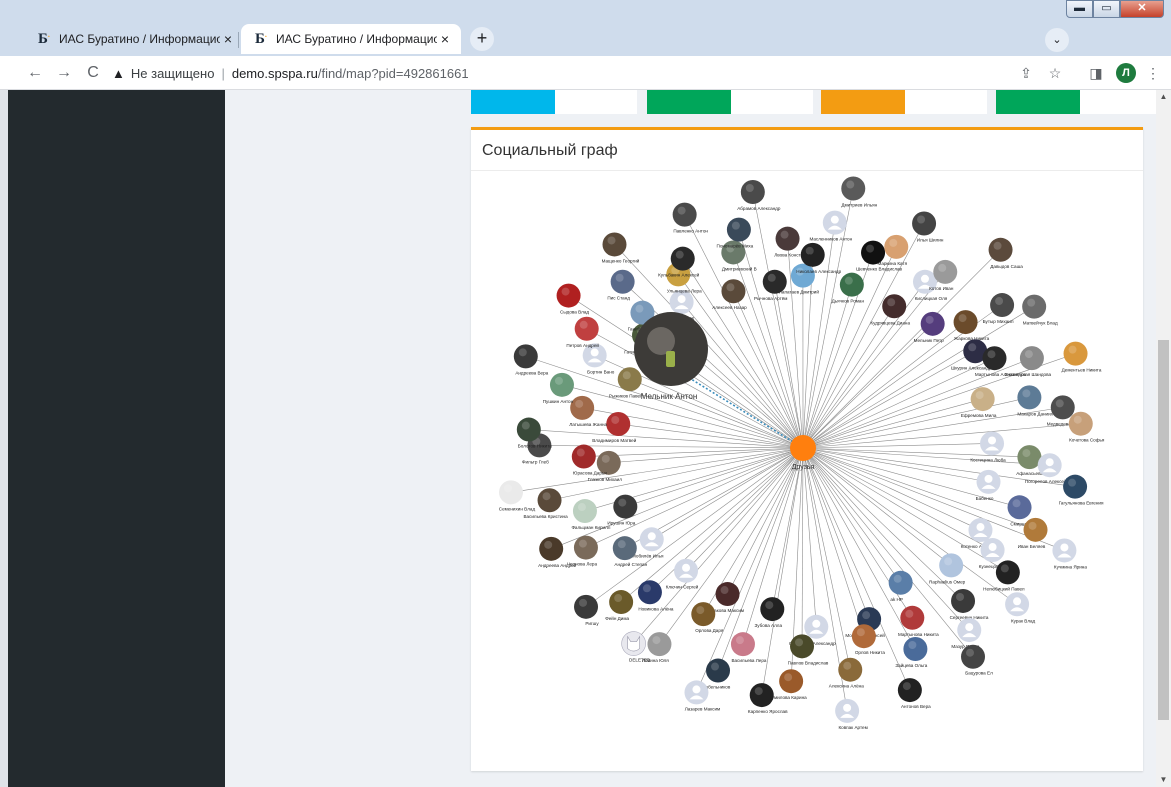 Image resolution: width=1171 pixels, height=787 pixels. Describe the element at coordinates (1082, 357) in the screenshot. I see `friend-node: Дементьев Никита` at that location.